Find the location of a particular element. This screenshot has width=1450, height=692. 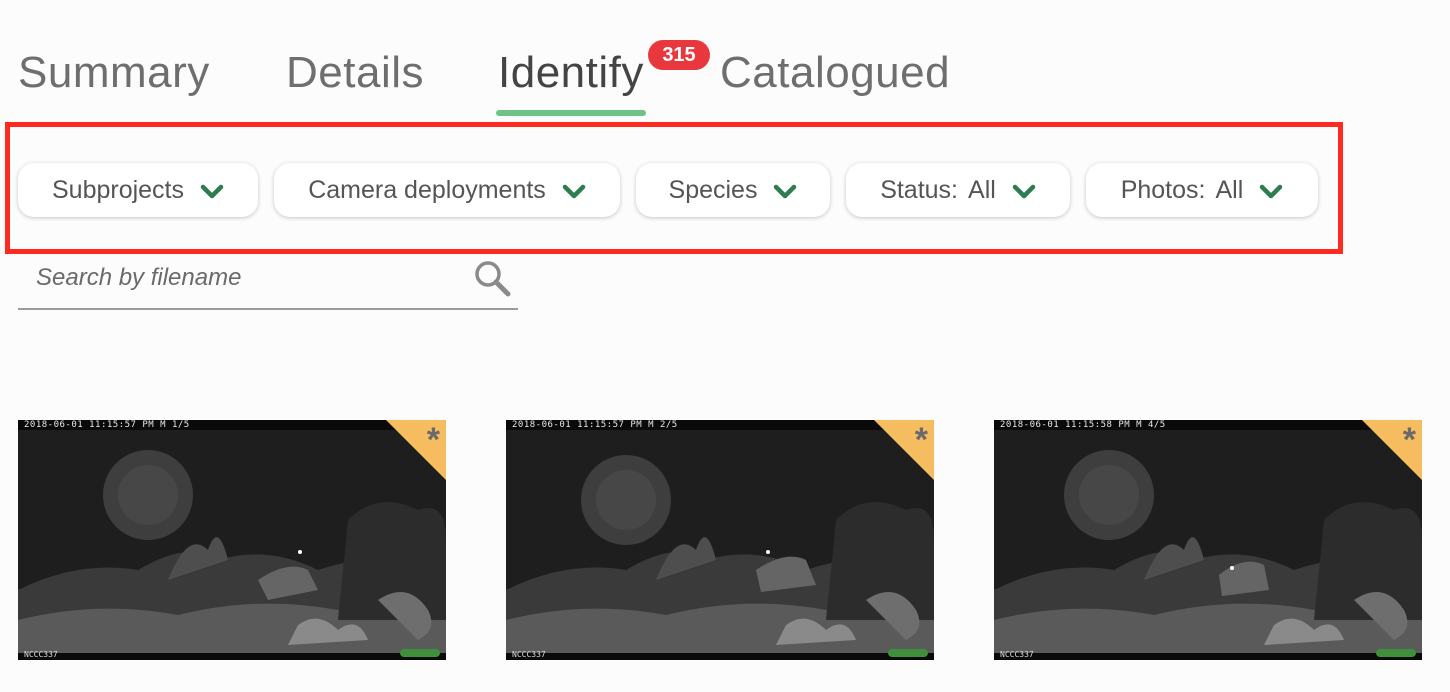

identify-count-badge: 315 is located at coordinates (679, 55).